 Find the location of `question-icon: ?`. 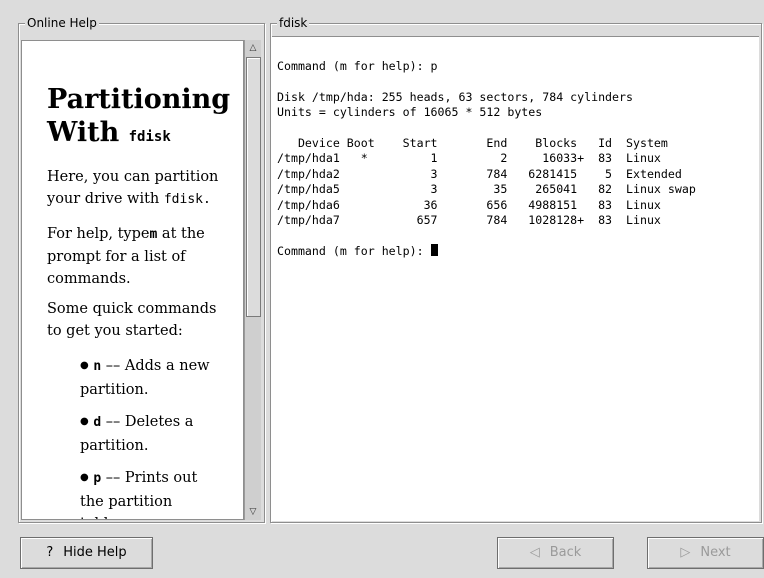

question-icon: ? is located at coordinates (50, 552).